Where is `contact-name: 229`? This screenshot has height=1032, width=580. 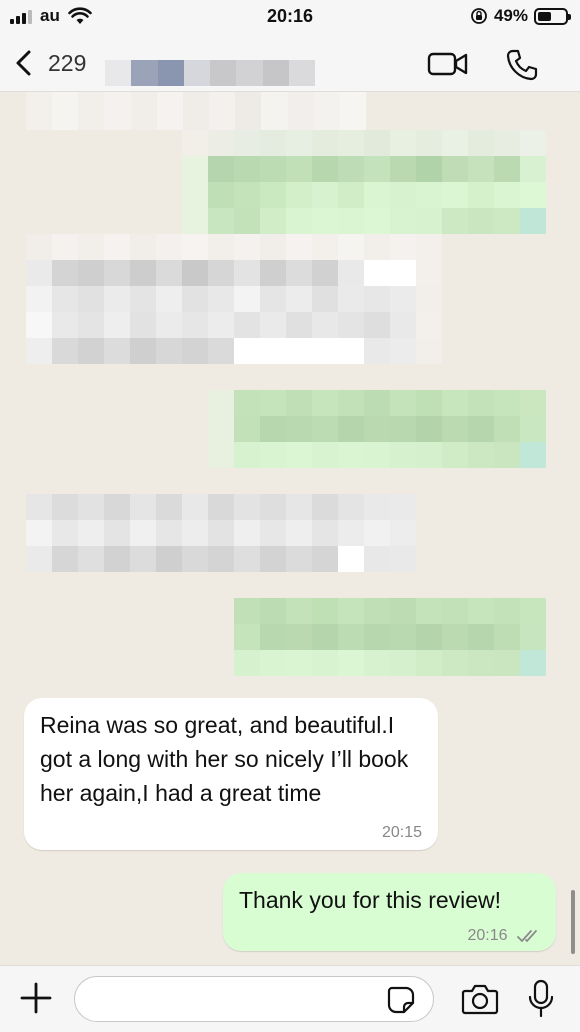 contact-name: 229 is located at coordinates (67, 63).